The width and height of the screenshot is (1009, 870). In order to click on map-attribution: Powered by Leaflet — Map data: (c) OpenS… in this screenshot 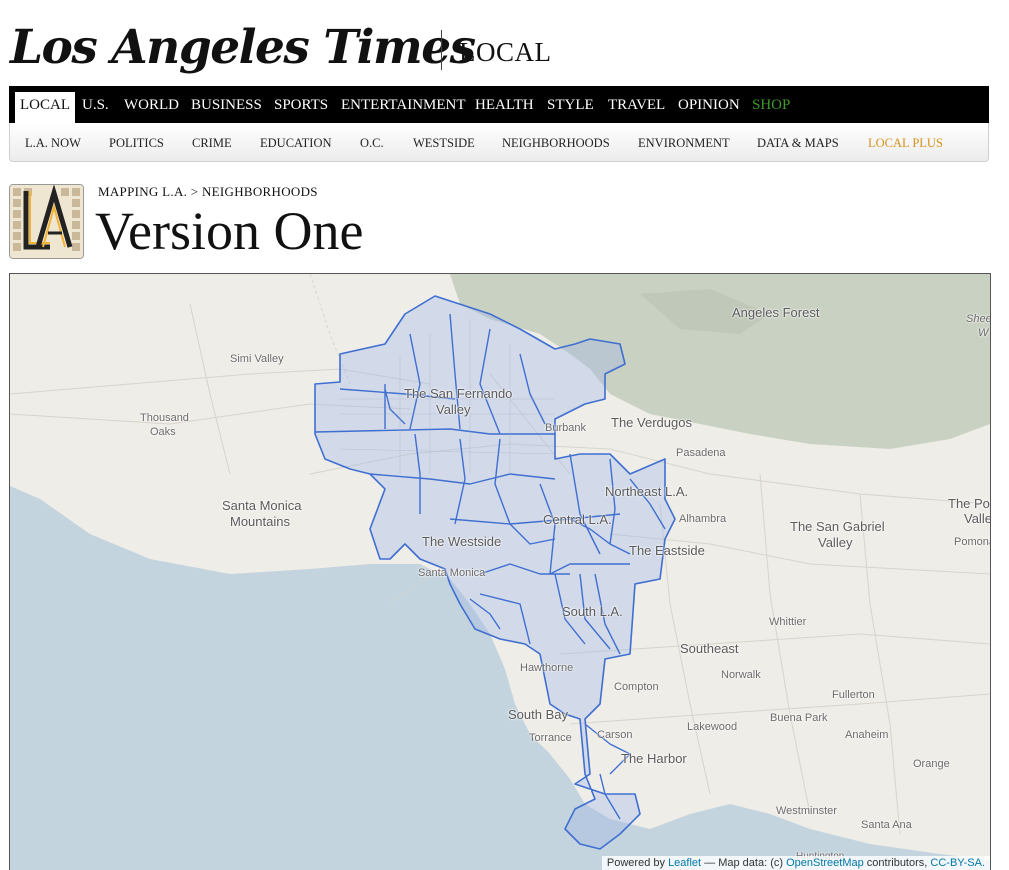, I will do `click(795, 863)`.